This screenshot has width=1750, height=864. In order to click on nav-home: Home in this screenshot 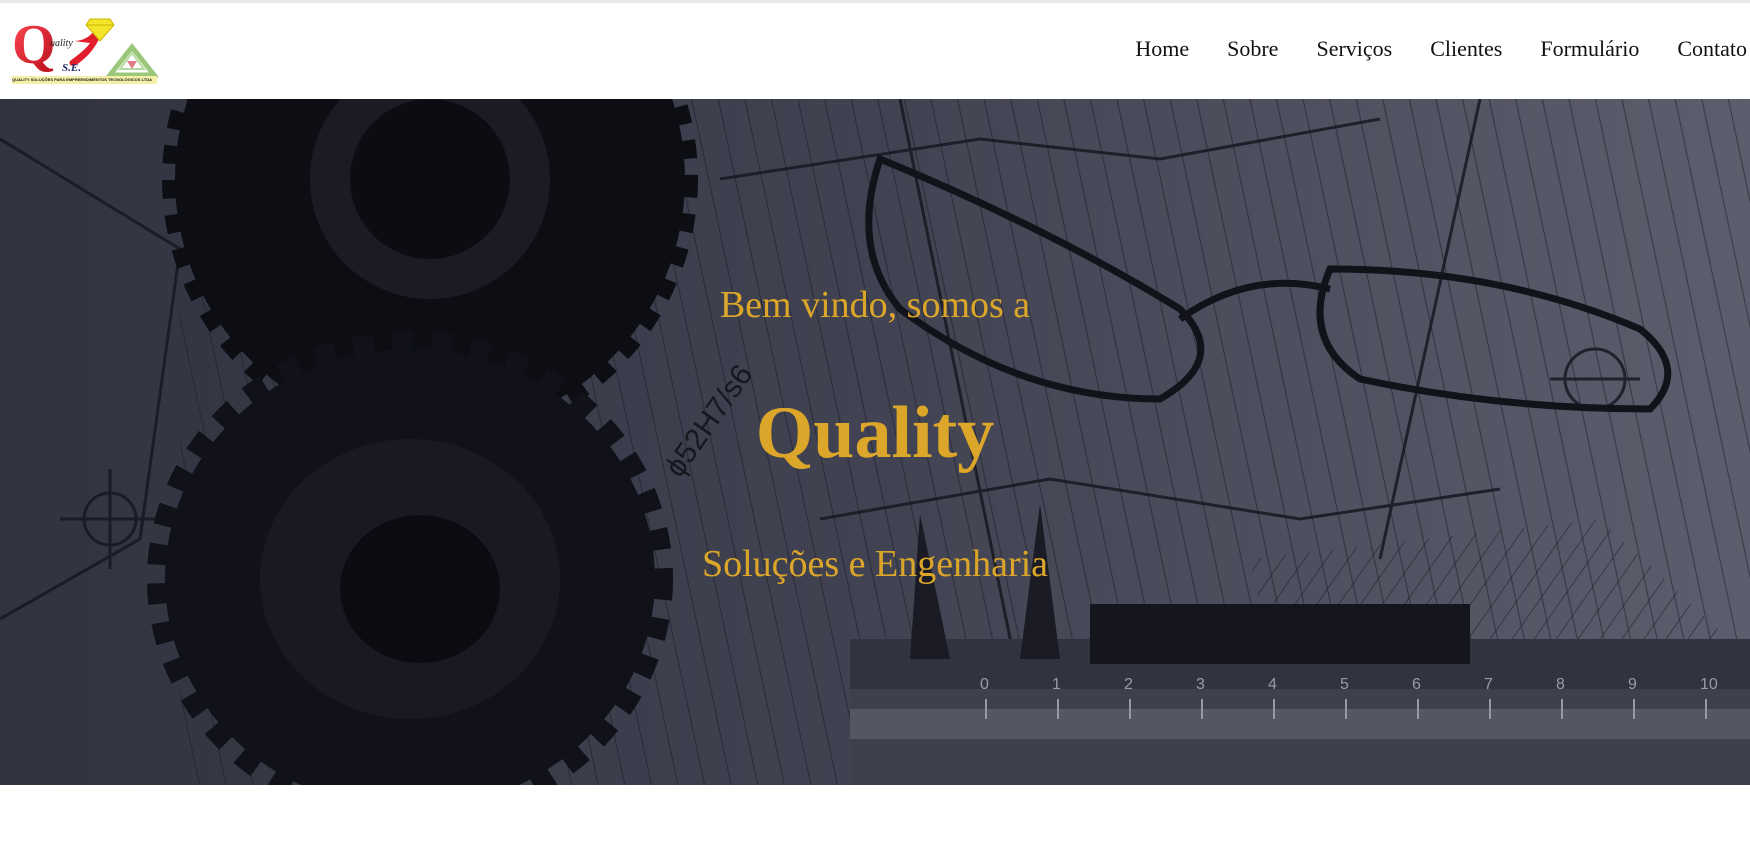, I will do `click(1162, 51)`.